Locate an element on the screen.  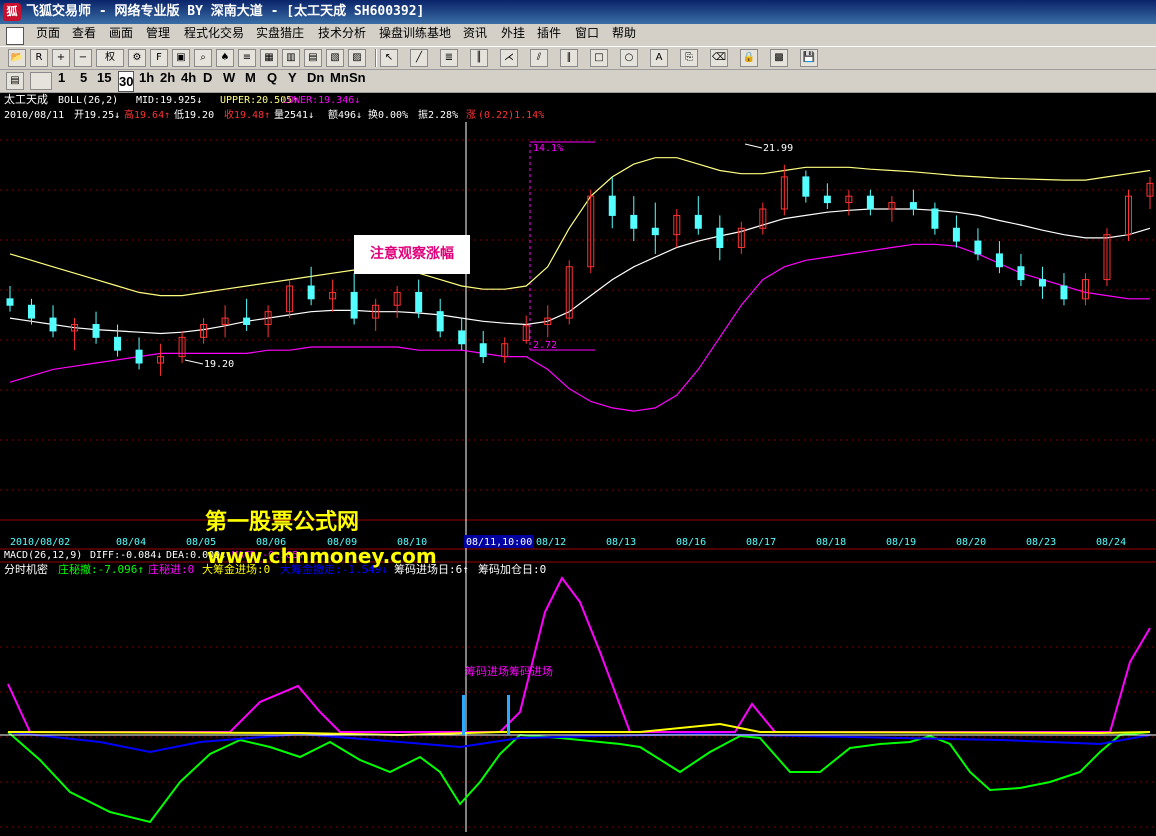
lock-icon: 🔒 is located at coordinates (749, 58).